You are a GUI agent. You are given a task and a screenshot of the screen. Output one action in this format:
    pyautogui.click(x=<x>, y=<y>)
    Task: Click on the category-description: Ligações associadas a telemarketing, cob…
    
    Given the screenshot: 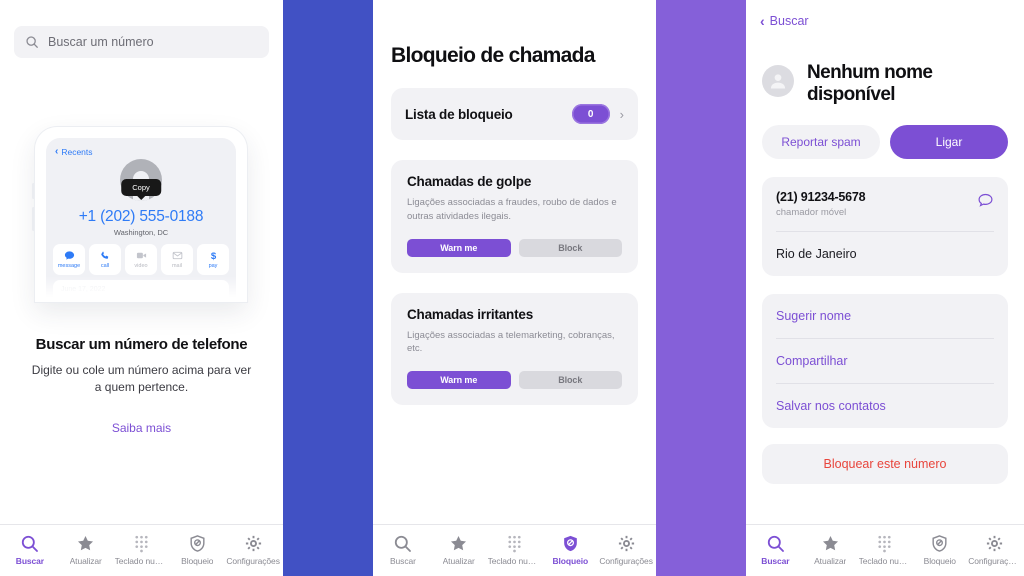 What is the action you would take?
    pyautogui.click(x=511, y=342)
    